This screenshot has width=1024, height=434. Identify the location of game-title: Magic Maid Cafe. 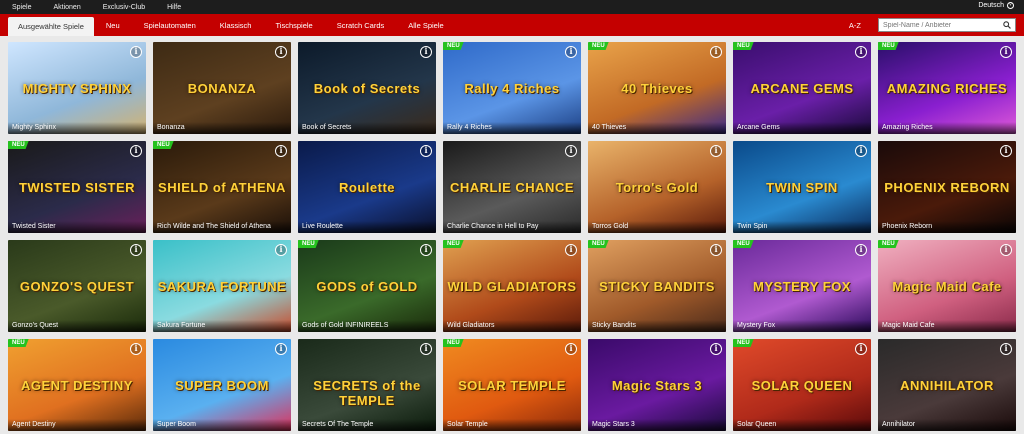
(947, 326).